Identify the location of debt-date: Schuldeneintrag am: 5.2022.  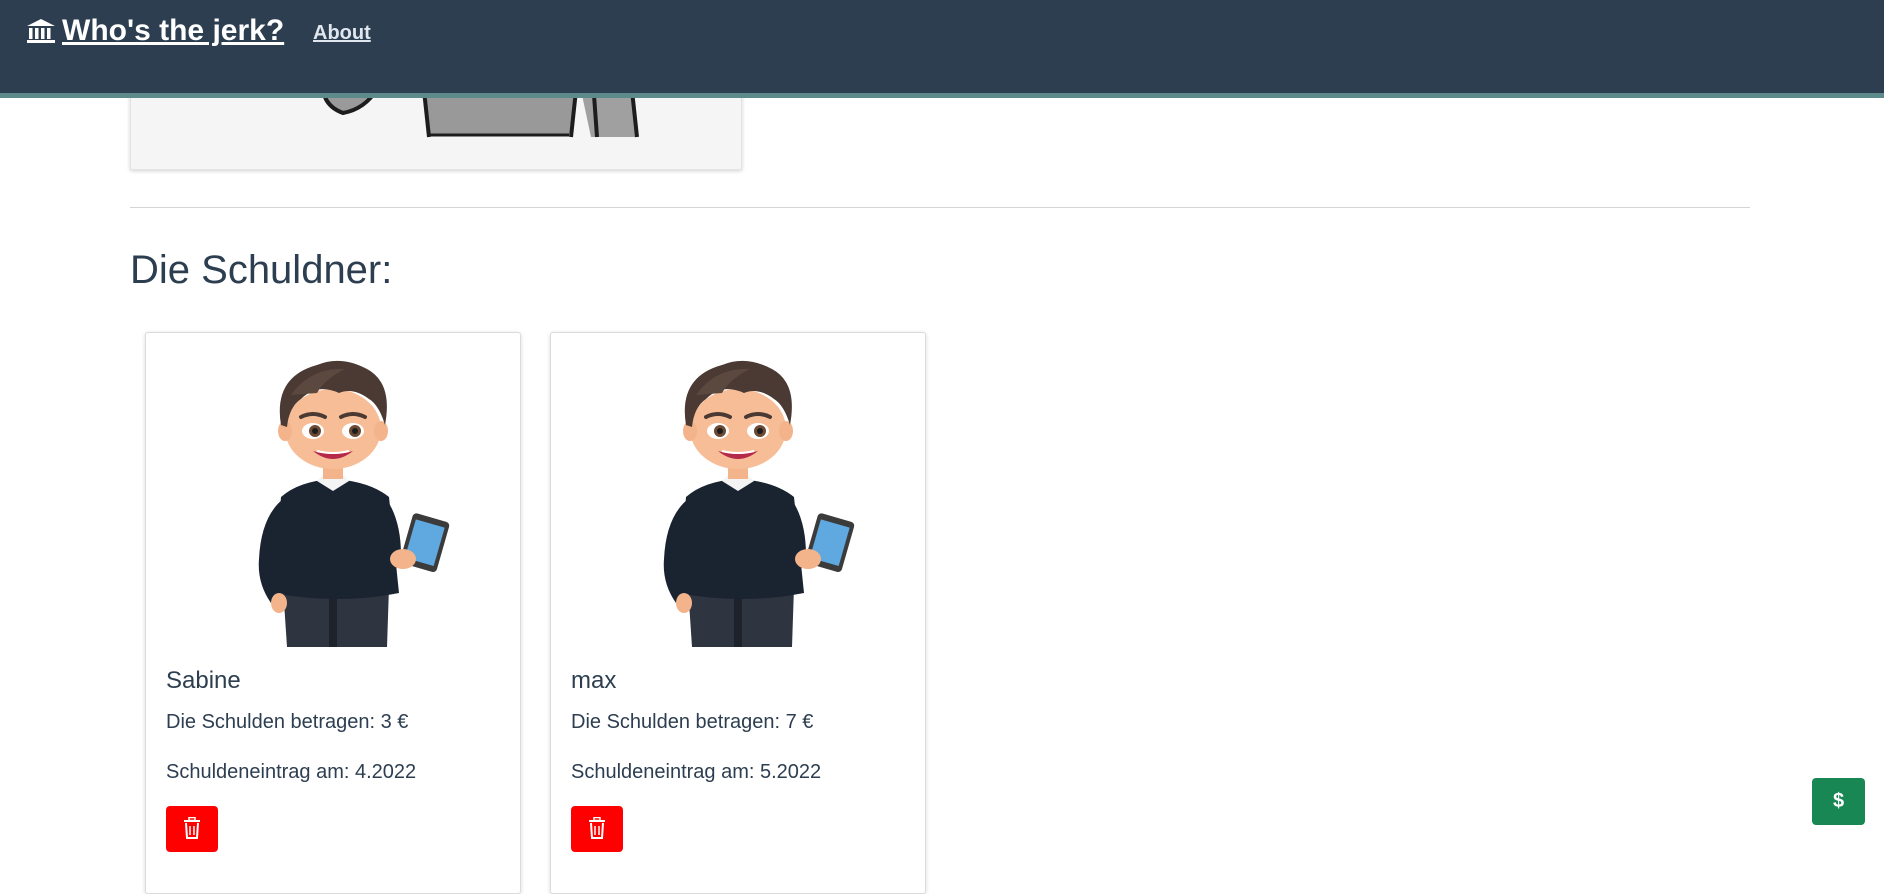
(696, 772).